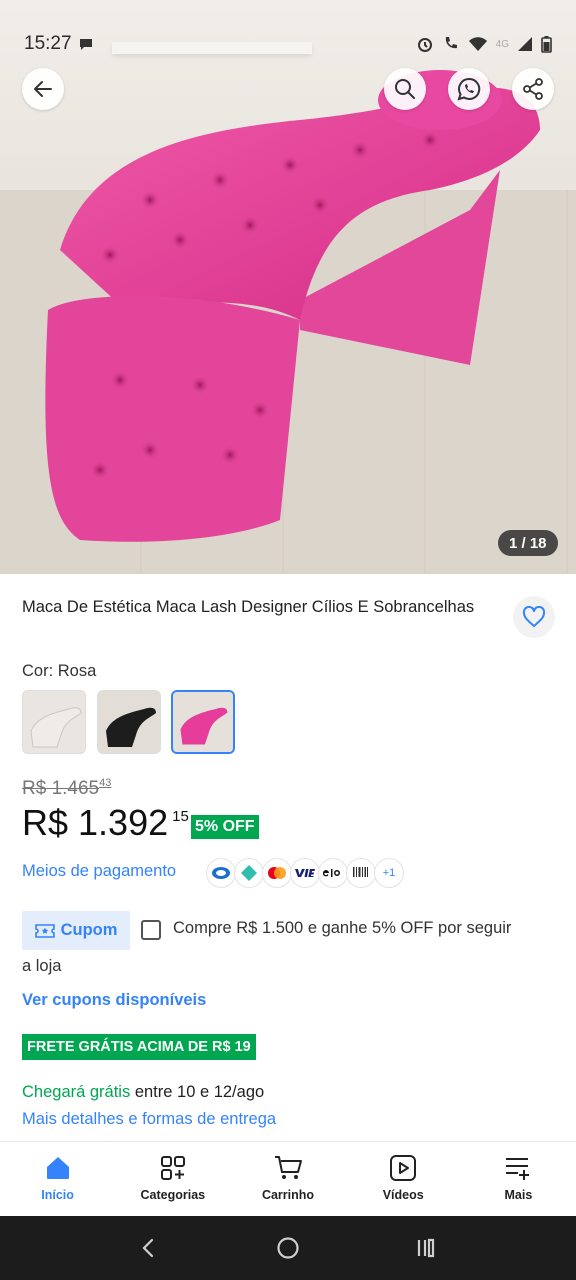 The width and height of the screenshot is (576, 1280). I want to click on status-time: 15:27, so click(59, 44).